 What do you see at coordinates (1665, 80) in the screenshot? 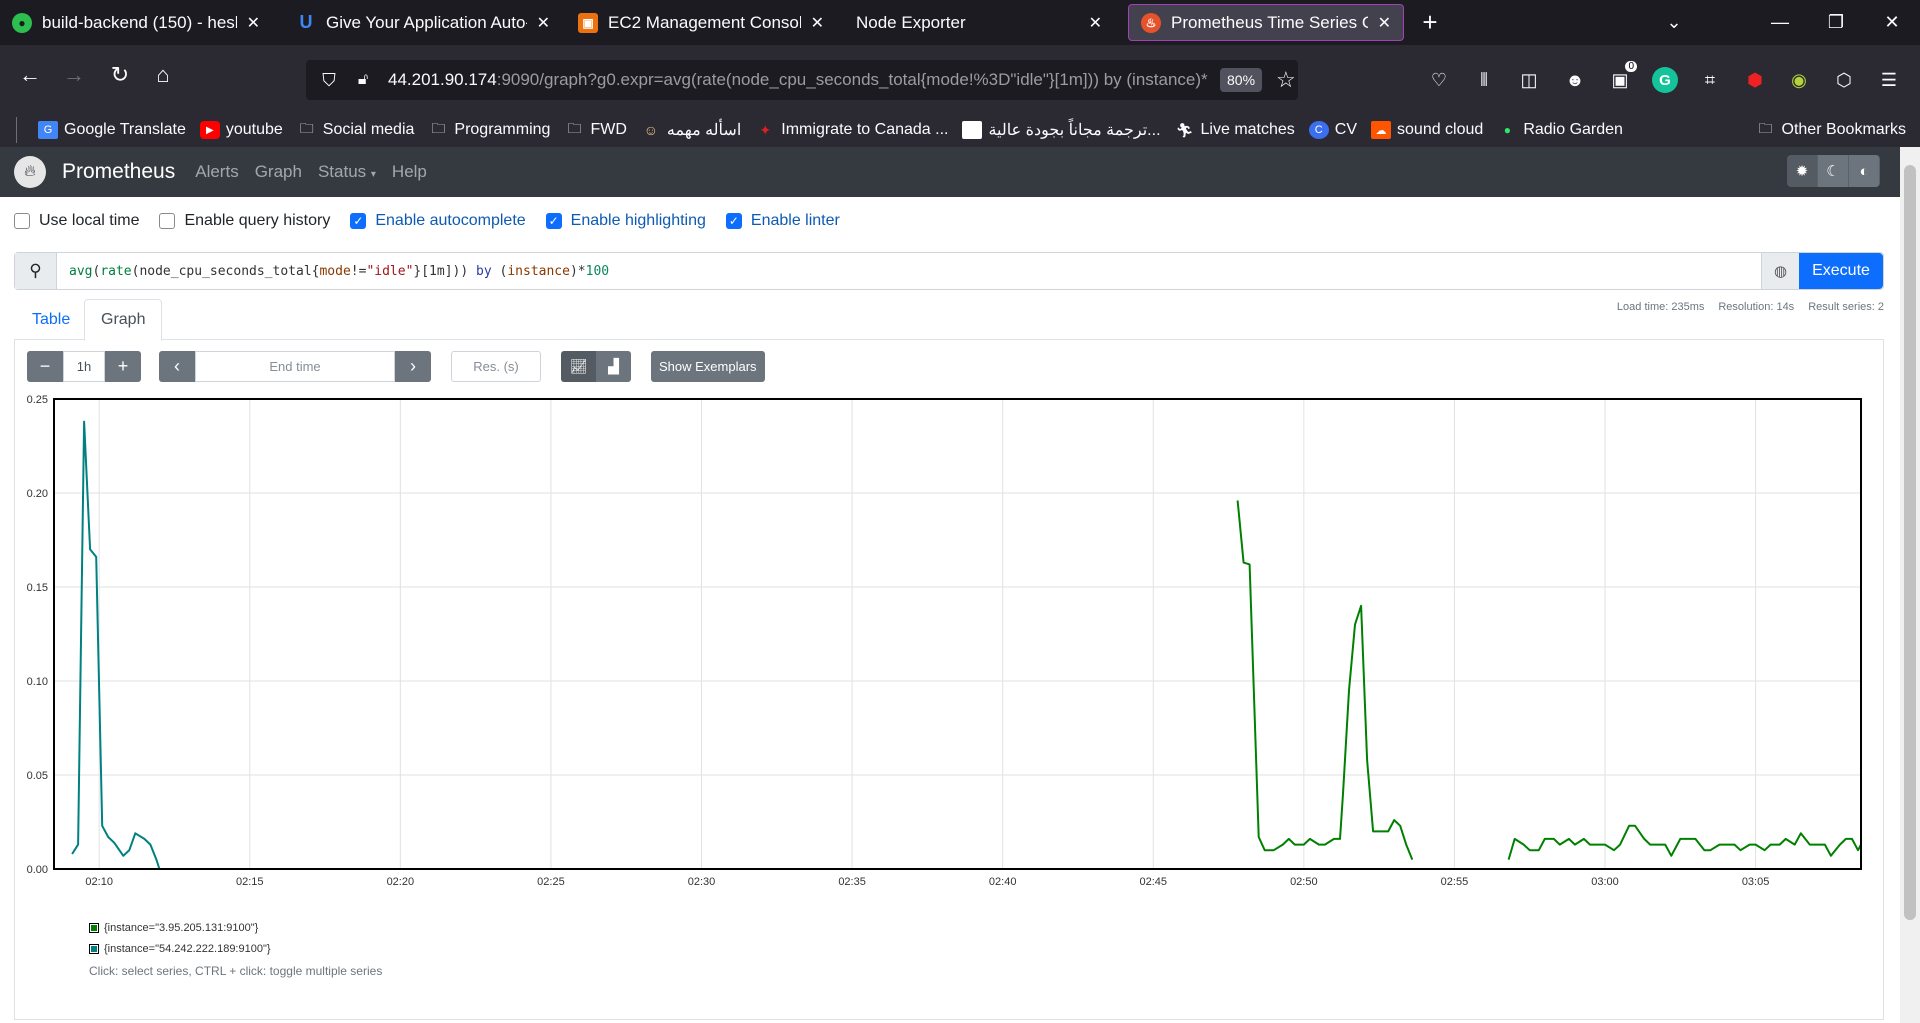
I see `grammarly-icon: G` at bounding box center [1665, 80].